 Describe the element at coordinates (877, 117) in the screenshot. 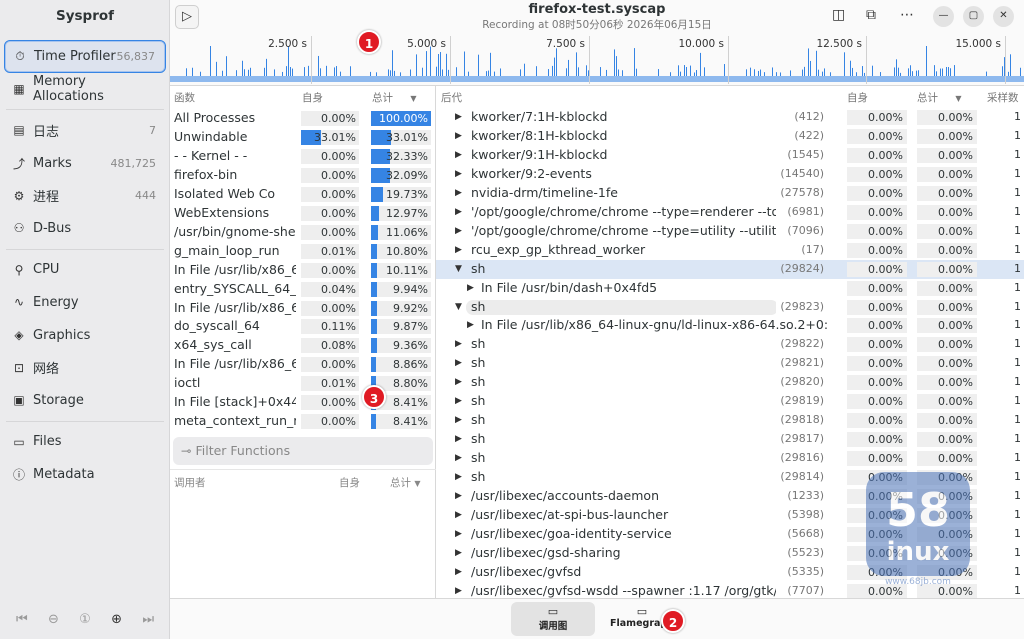

I see `descendant-self-cell: 0.00%` at that location.